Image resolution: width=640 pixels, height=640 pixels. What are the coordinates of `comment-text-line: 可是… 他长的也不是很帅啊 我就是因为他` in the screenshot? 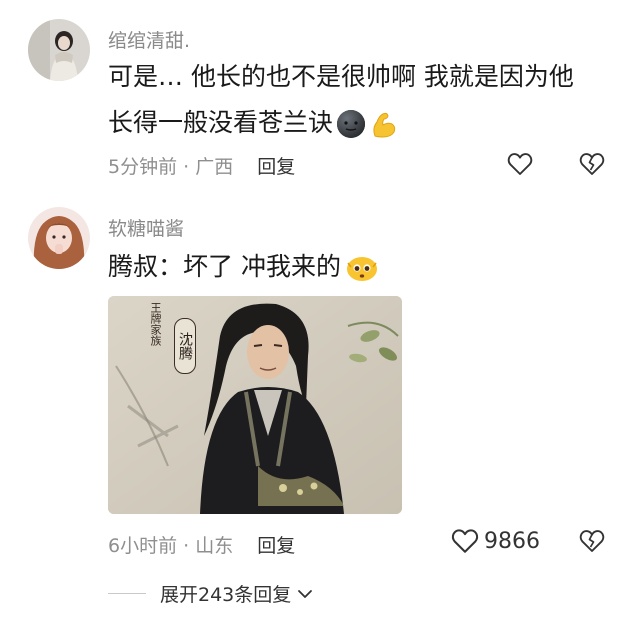 It's located at (341, 76).